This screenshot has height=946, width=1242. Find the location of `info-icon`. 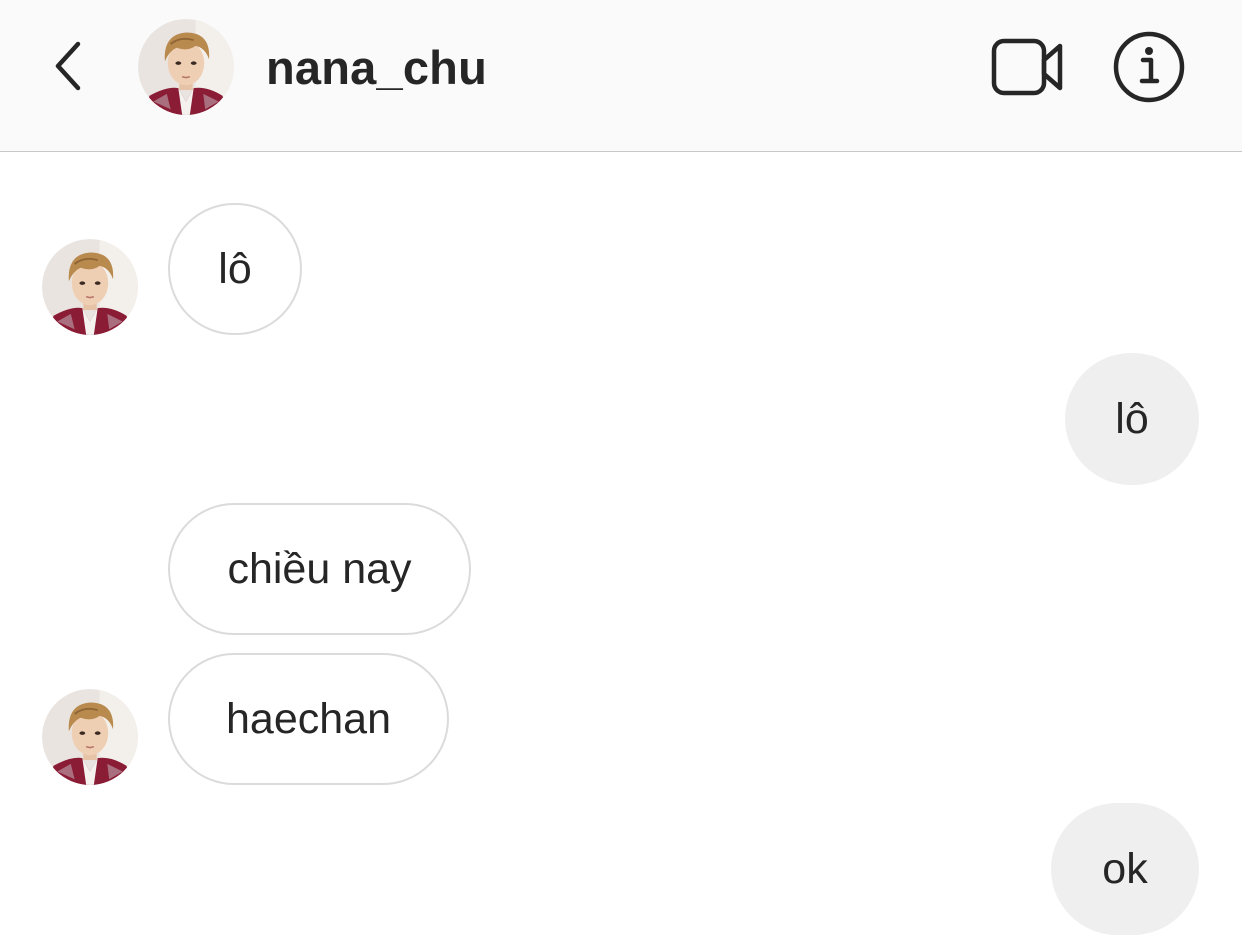

info-icon is located at coordinates (1149, 67).